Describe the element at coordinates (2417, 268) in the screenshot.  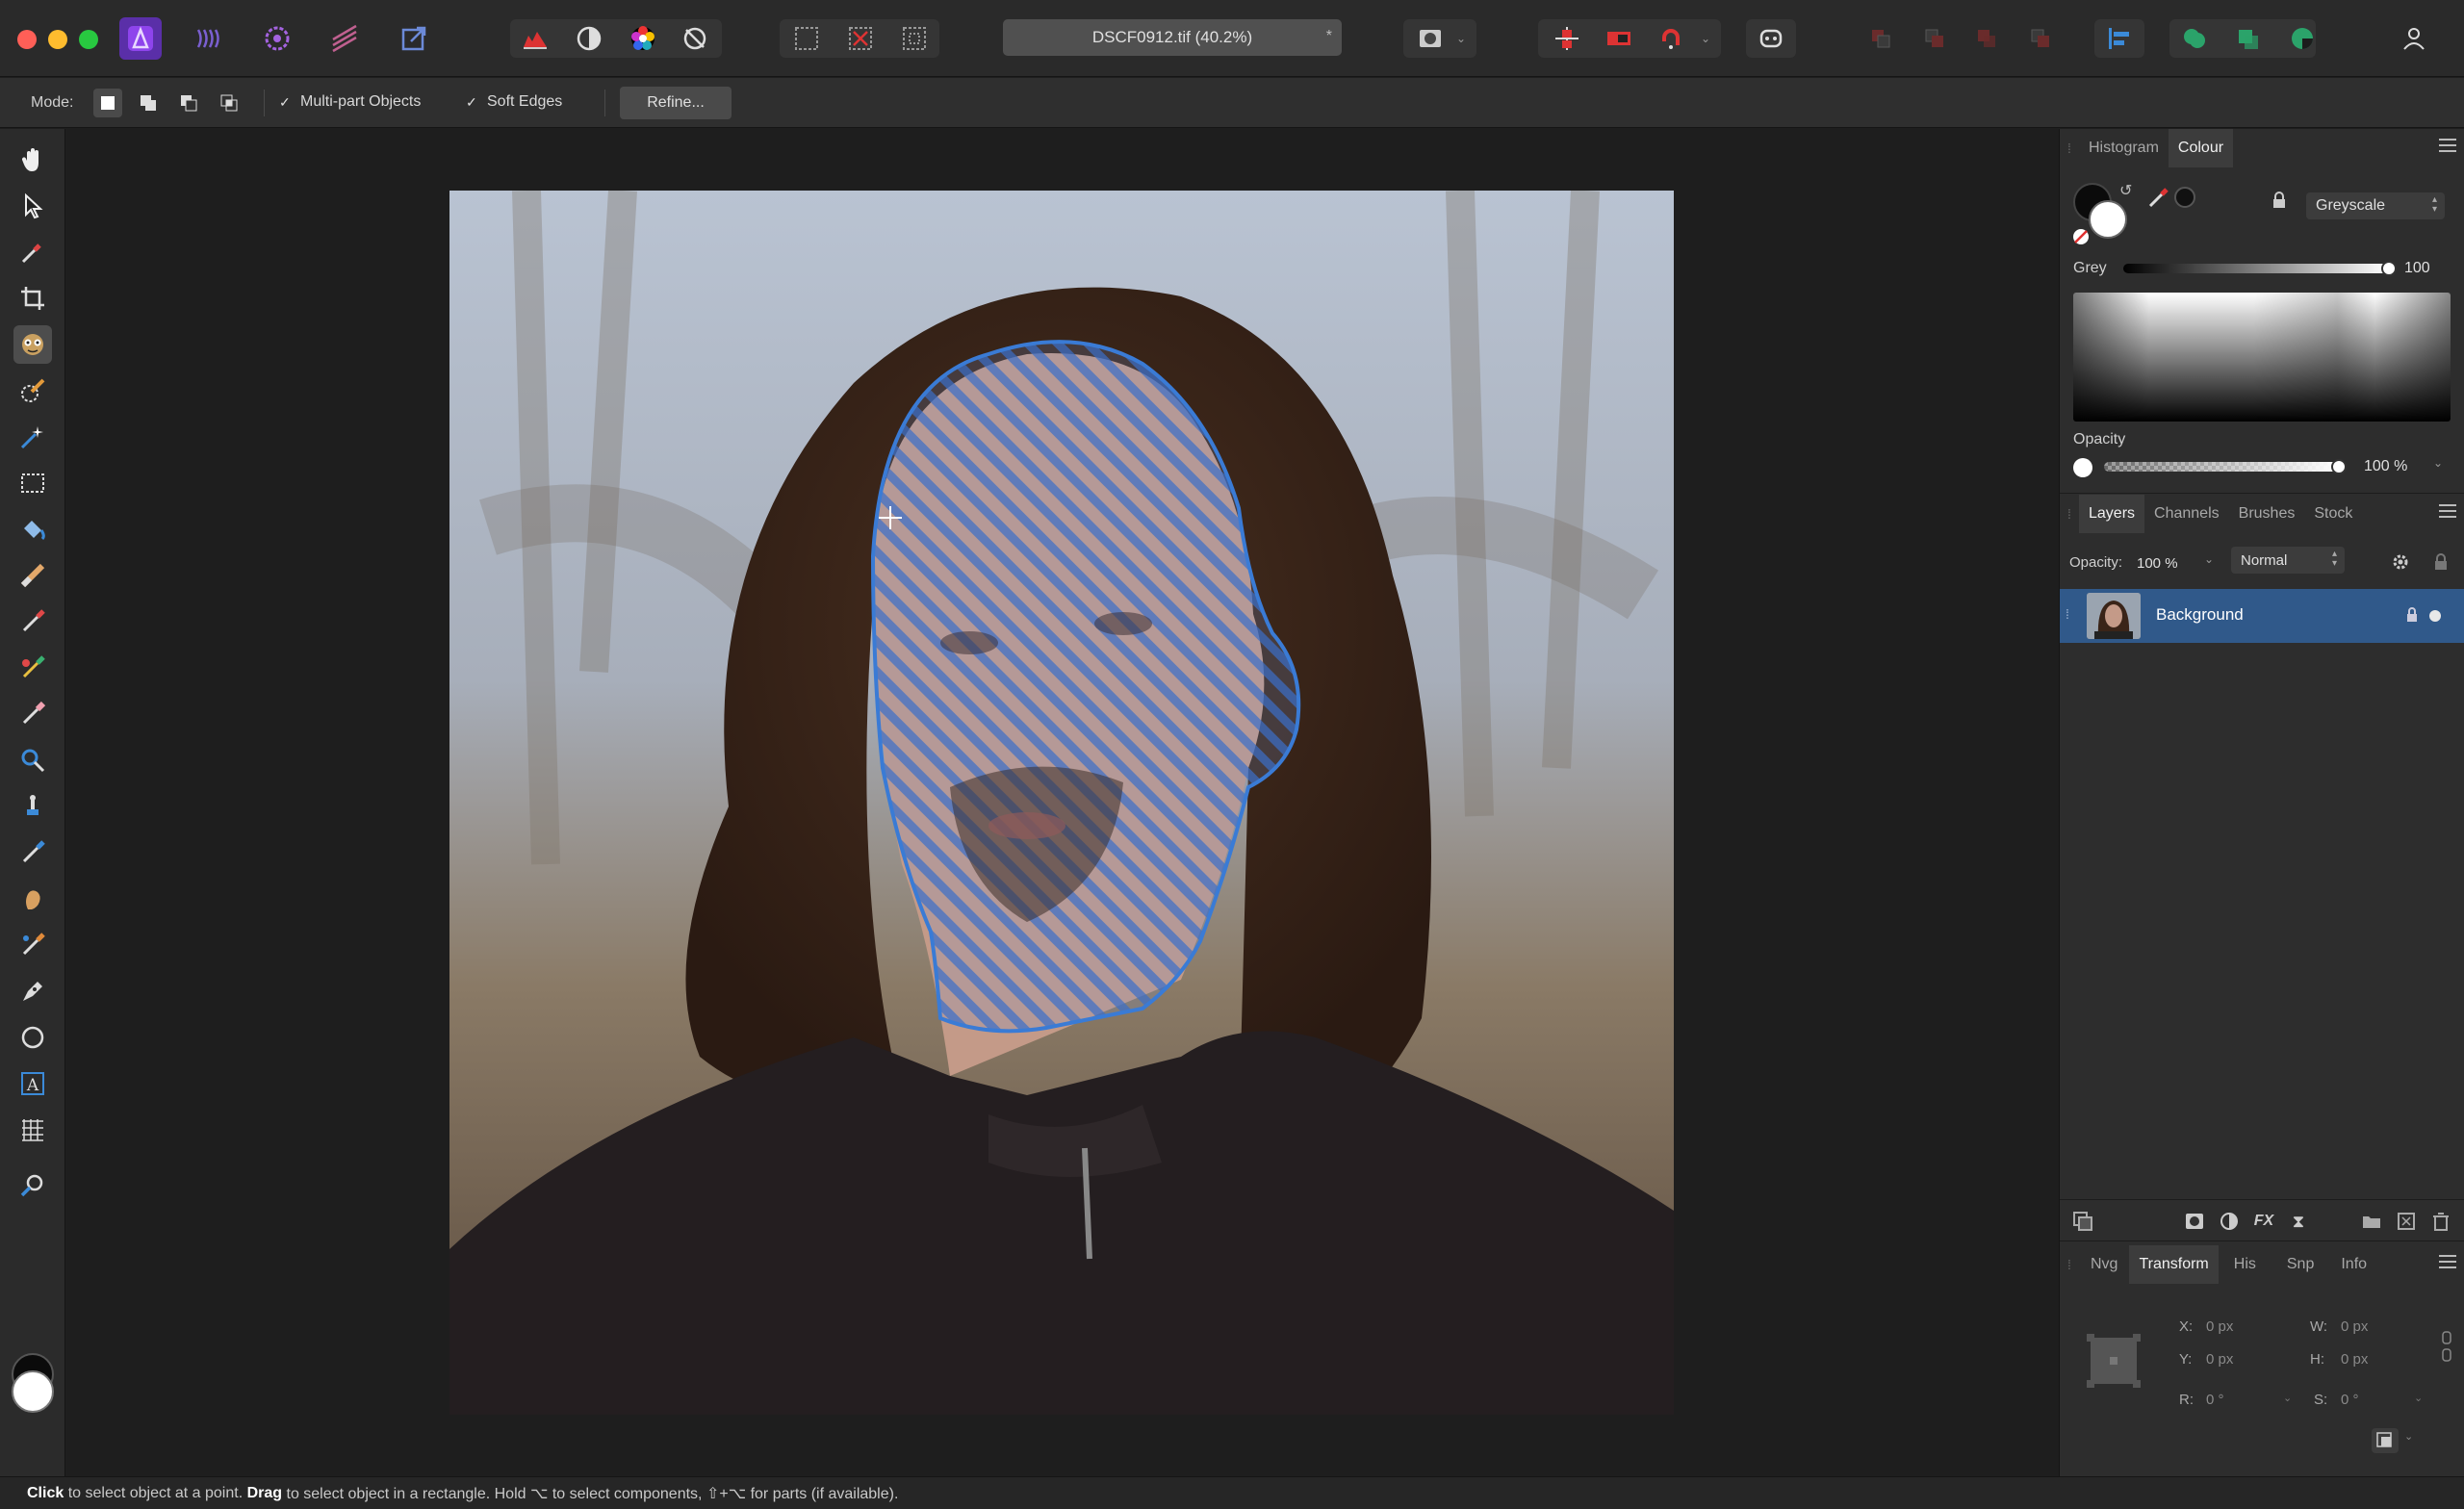
I see `grey-value: 100` at that location.